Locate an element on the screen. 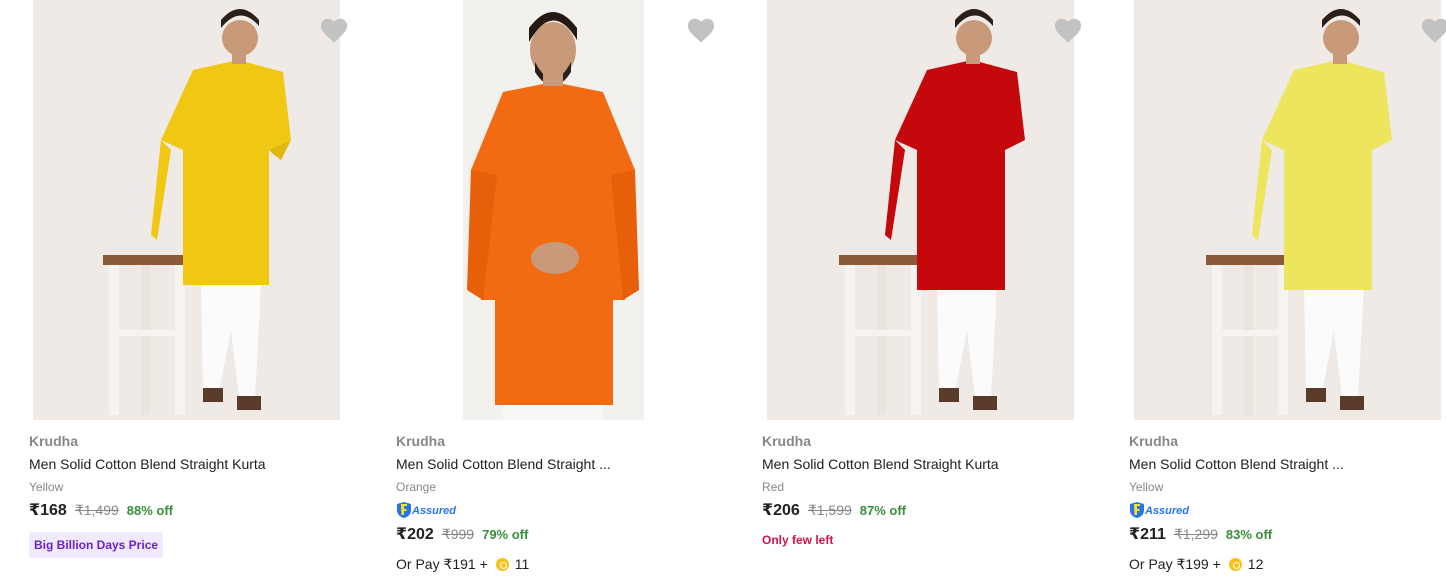 Image resolution: width=1446 pixels, height=585 pixels. original-price: ₹1,299 is located at coordinates (1195, 534).